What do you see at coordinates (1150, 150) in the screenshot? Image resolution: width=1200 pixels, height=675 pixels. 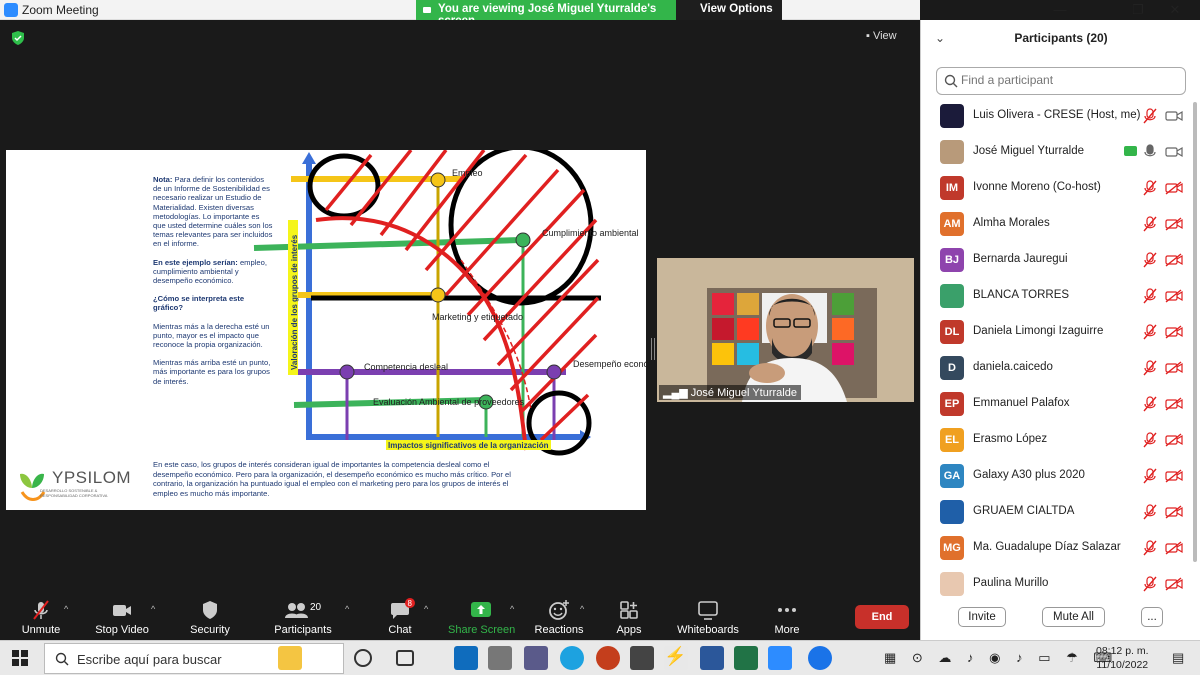 I see `mic-icon` at bounding box center [1150, 150].